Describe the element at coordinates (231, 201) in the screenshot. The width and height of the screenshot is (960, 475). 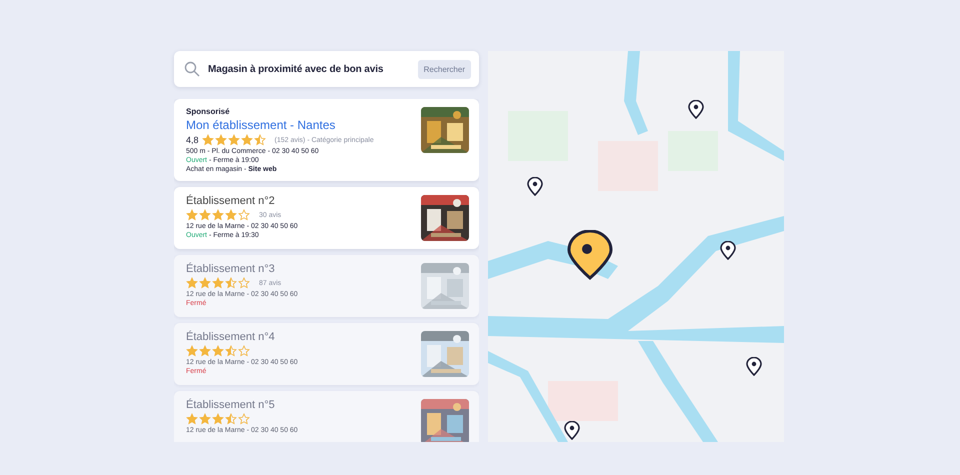
I see `business-name: Établissement n°2` at that location.